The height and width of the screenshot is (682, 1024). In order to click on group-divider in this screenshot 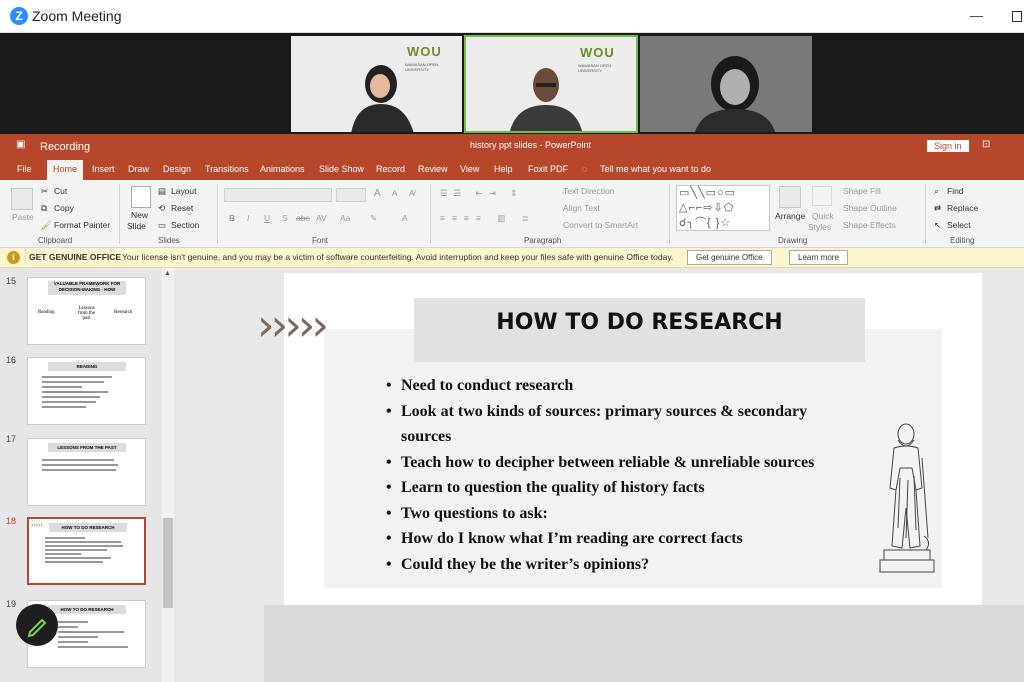, I will do `click(430, 214)`.